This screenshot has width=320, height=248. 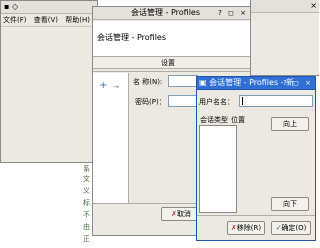 I want to click on cancel-button: ✗取消, so click(x=181, y=214).